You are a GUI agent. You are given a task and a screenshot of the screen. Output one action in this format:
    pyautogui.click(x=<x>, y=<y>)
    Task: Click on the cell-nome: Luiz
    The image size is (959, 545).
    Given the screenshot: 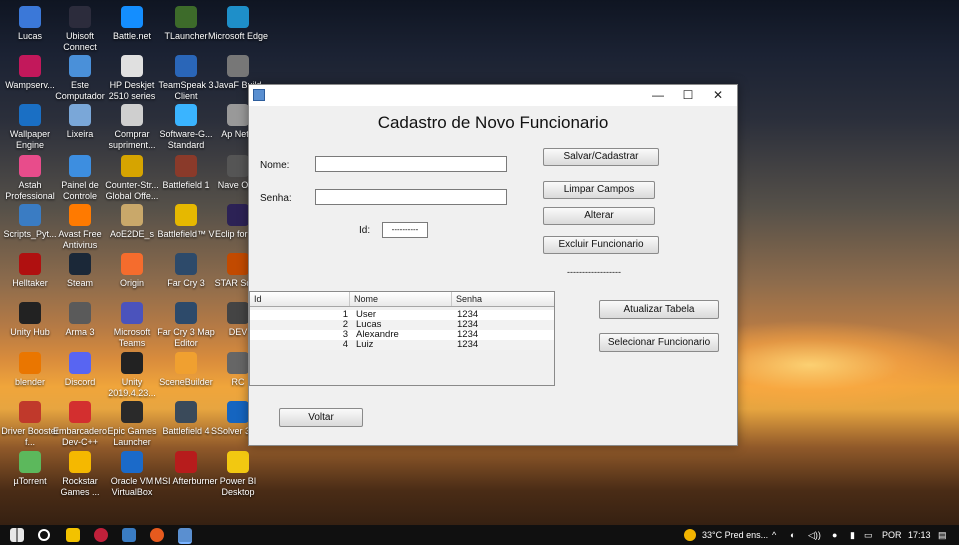 What is the action you would take?
    pyautogui.click(x=365, y=344)
    